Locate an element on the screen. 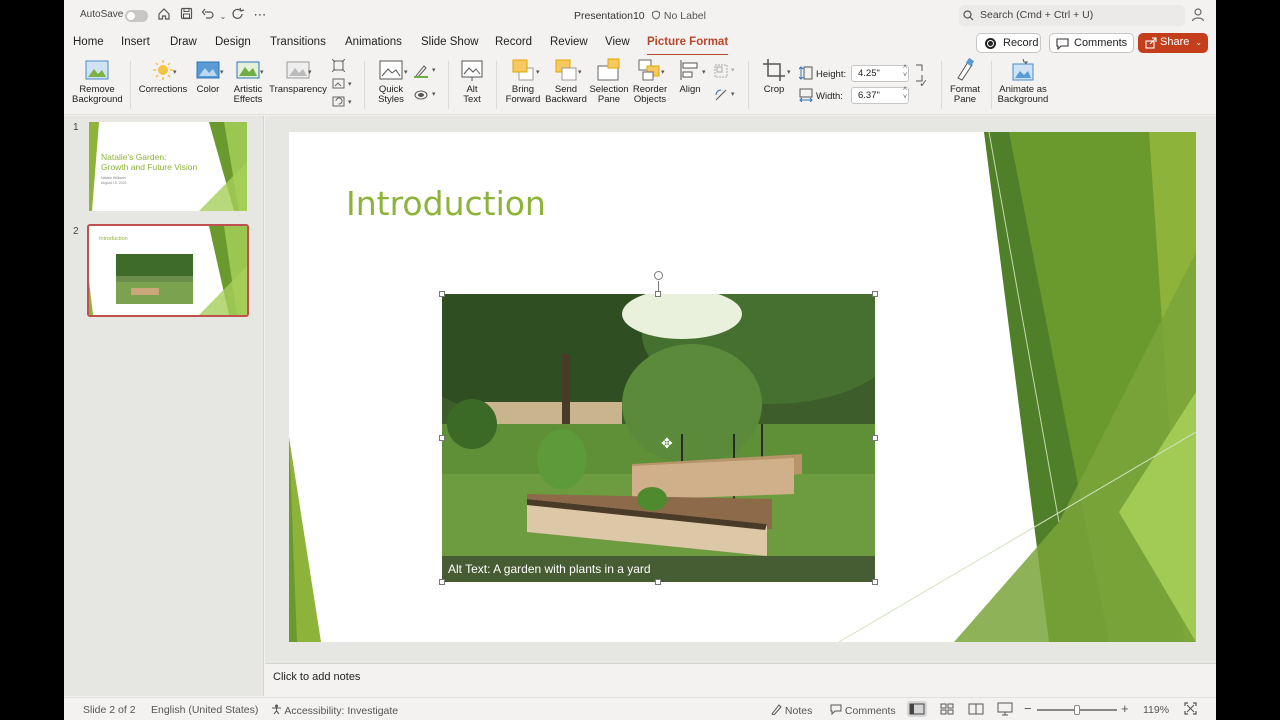 The width and height of the screenshot is (1280, 720). redo-icon is located at coordinates (238, 15).